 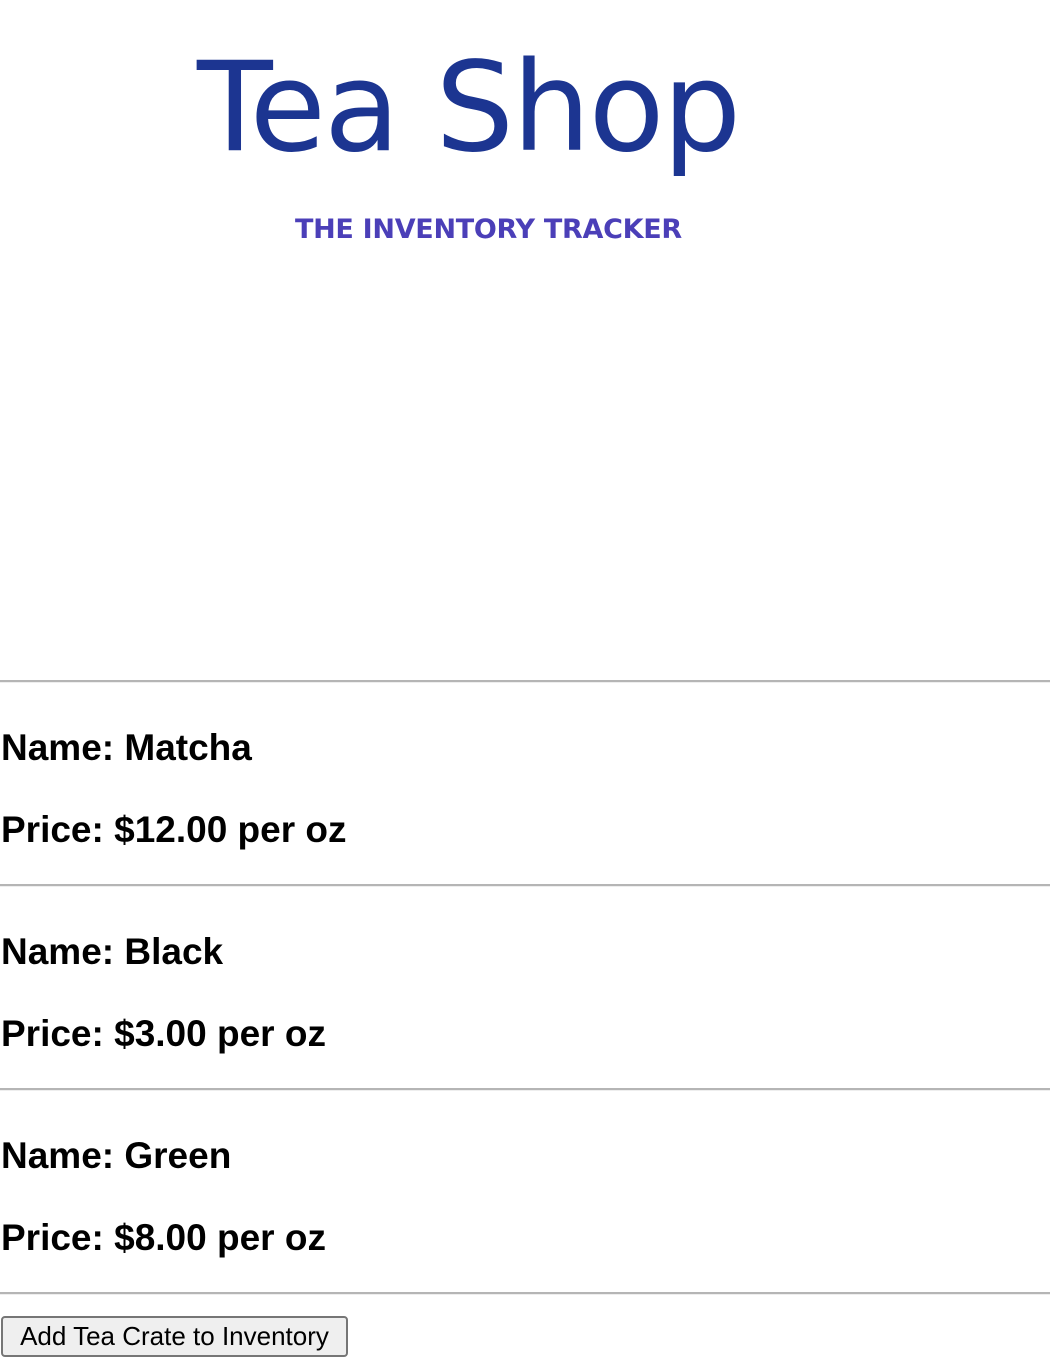 What do you see at coordinates (112, 951) in the screenshot?
I see `tea-name: Name: Black` at bounding box center [112, 951].